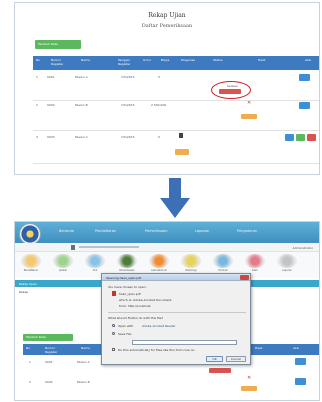 The image size is (322, 402). I want to click on view-button, so click(289, 137).